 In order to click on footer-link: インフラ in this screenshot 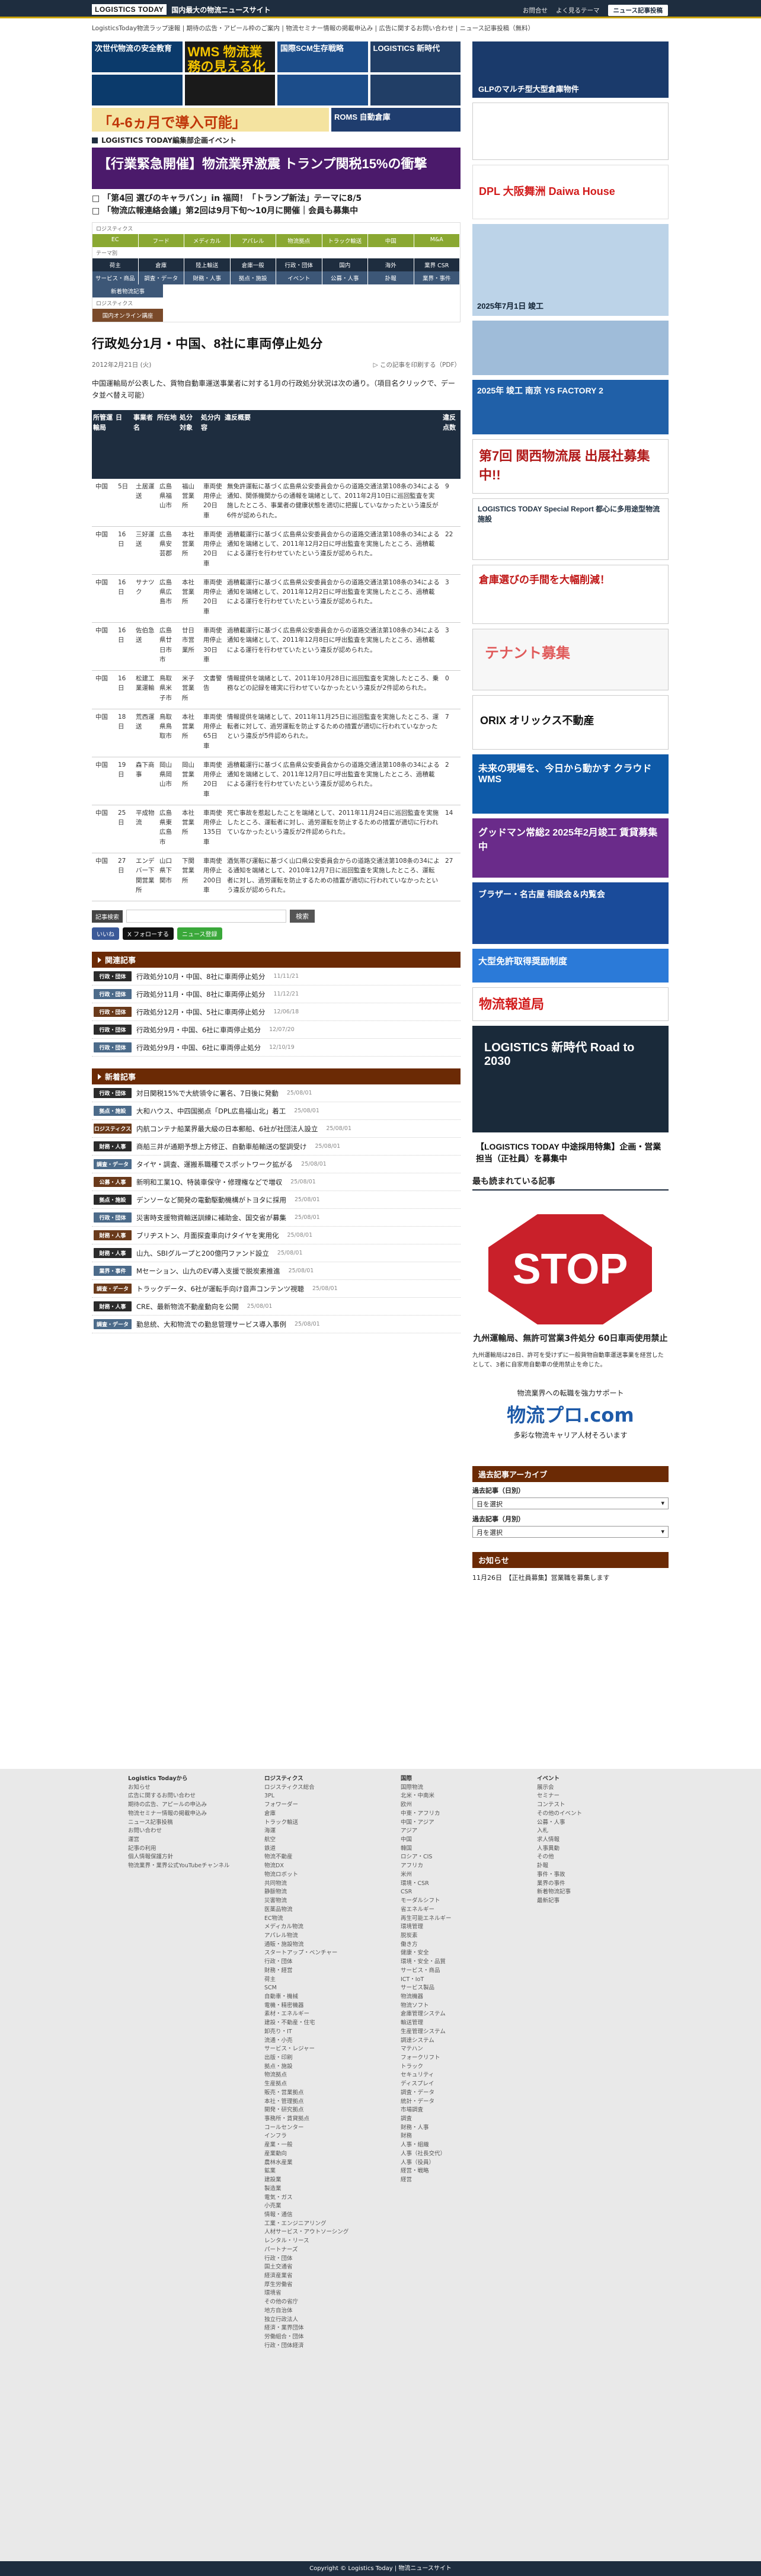, I will do `click(316, 2136)`.